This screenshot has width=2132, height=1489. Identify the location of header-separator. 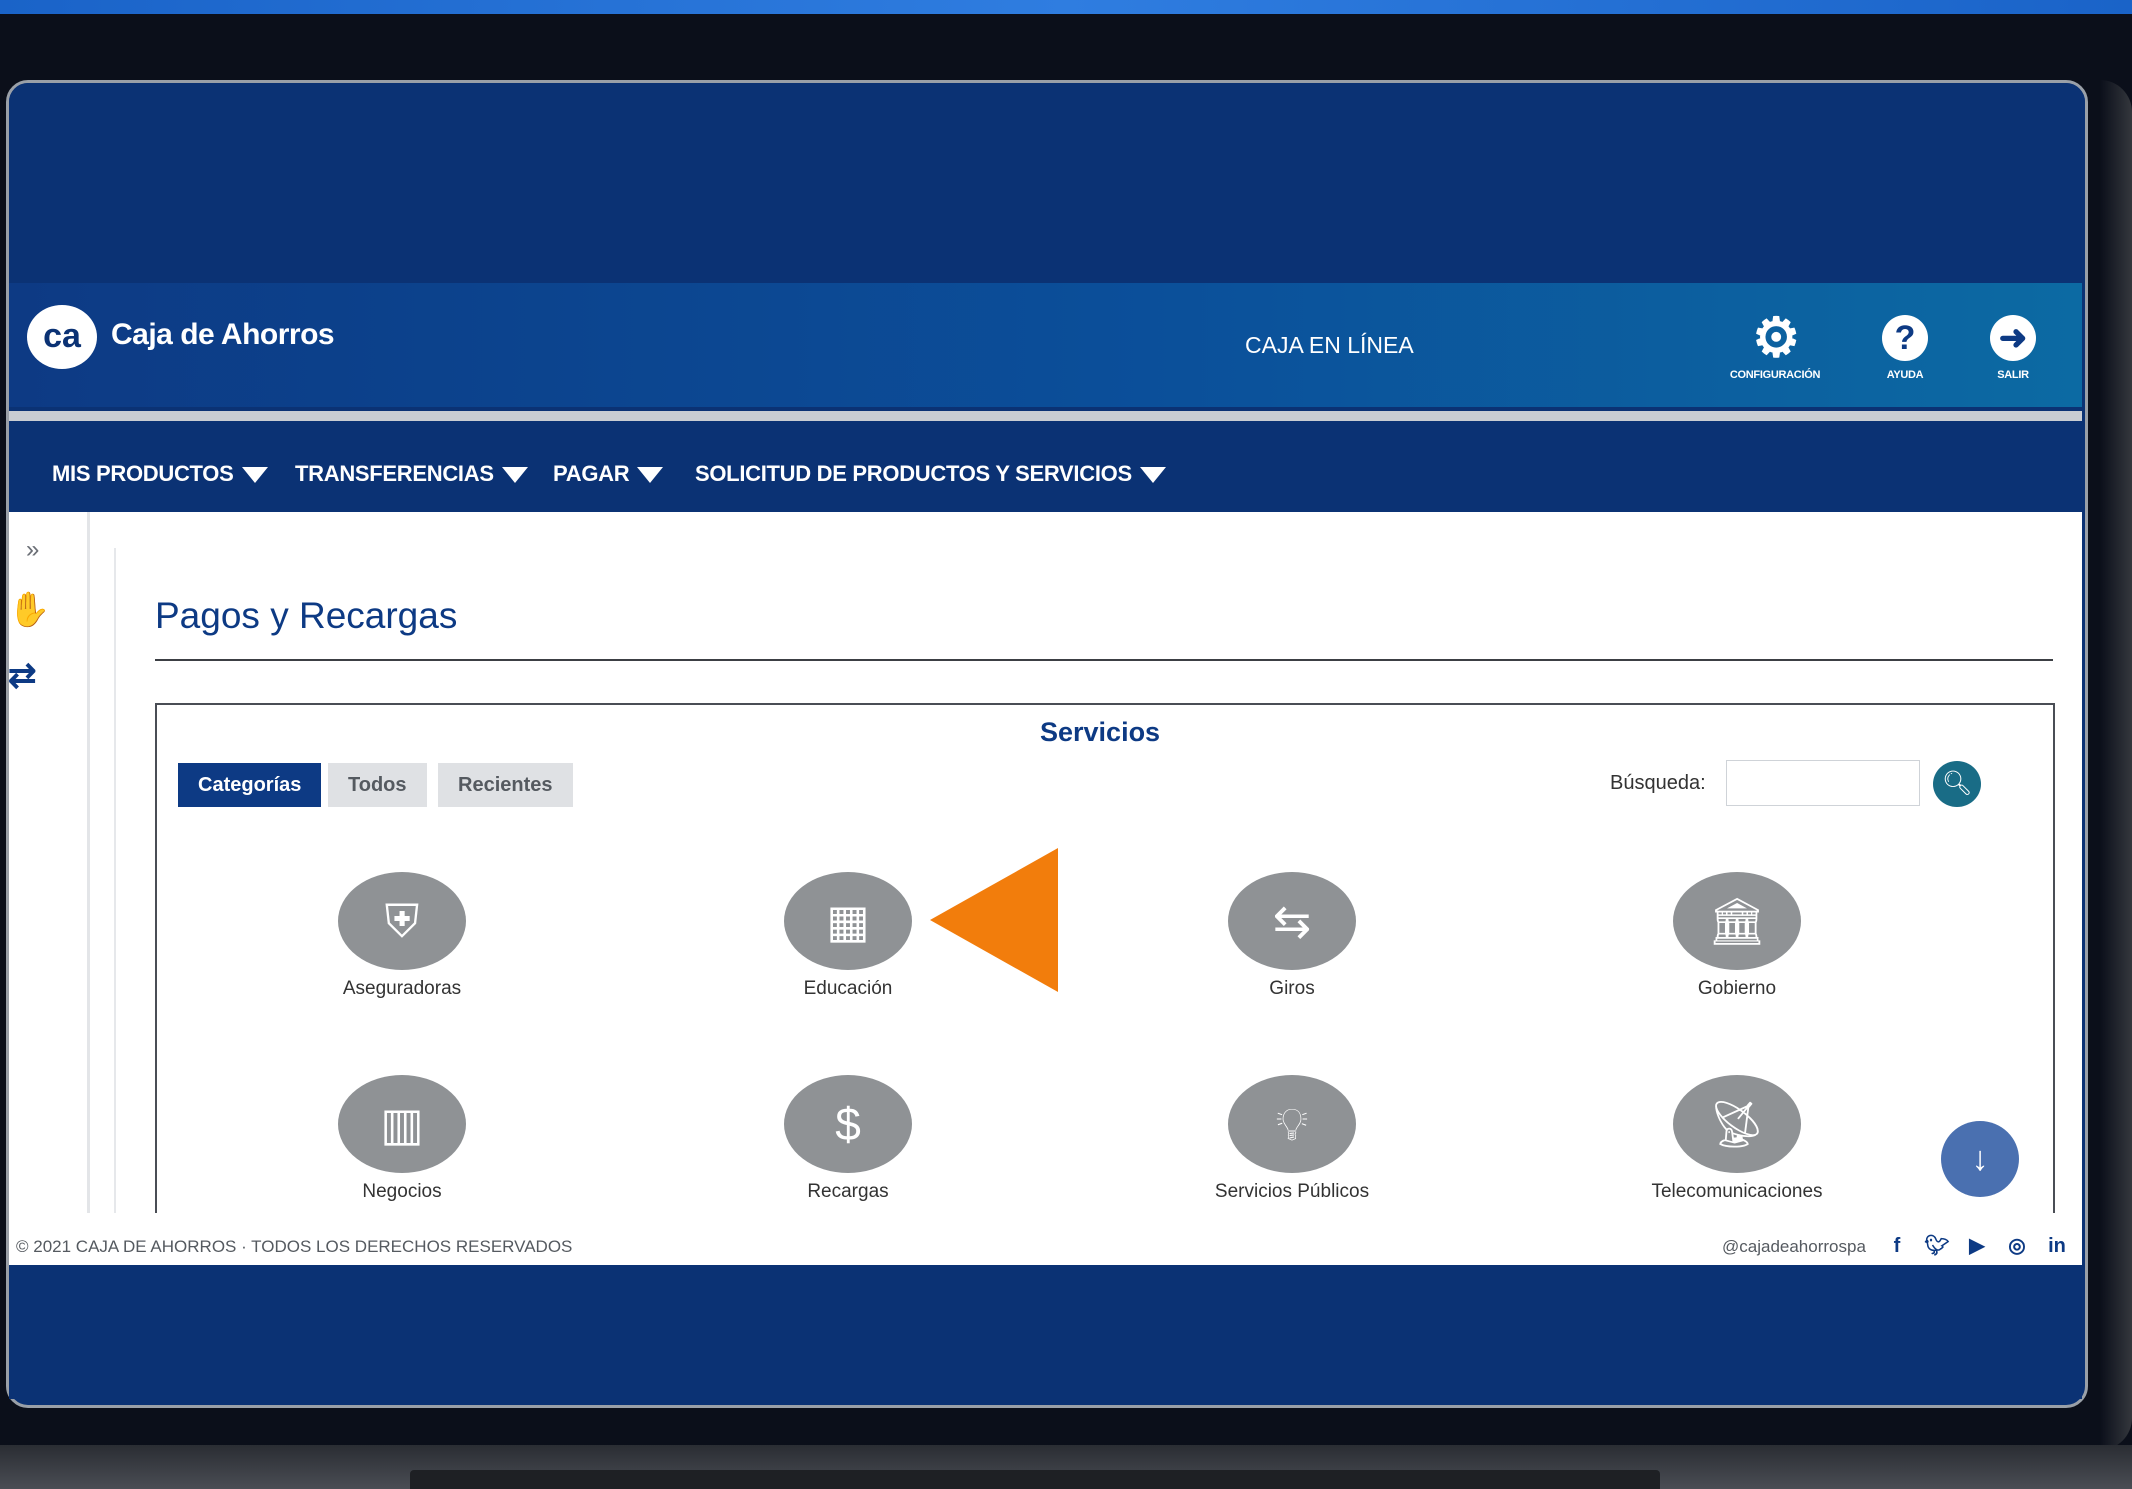
(1045, 416).